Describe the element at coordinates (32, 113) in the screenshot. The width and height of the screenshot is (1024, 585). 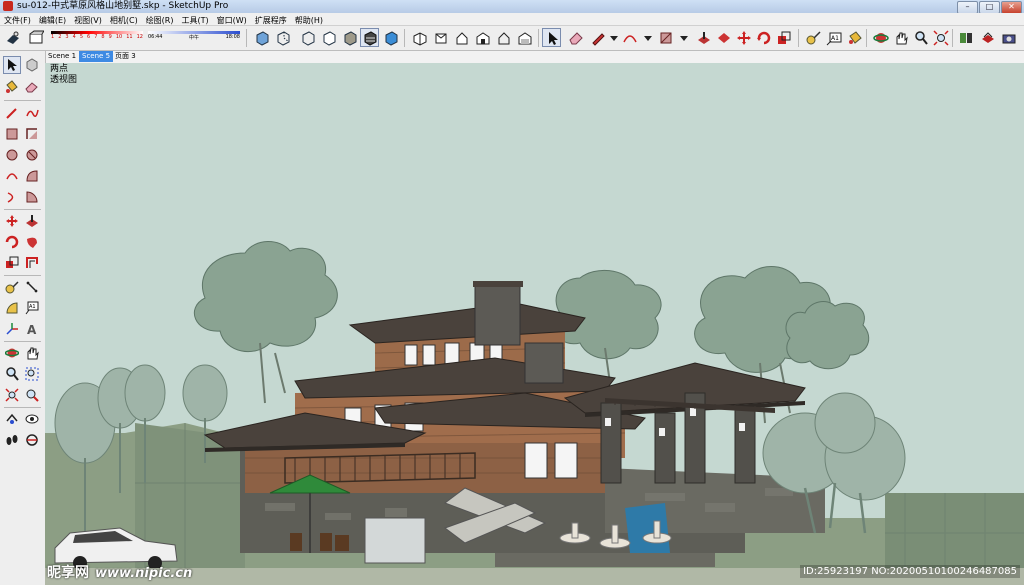
I see `freehand-icon` at that location.